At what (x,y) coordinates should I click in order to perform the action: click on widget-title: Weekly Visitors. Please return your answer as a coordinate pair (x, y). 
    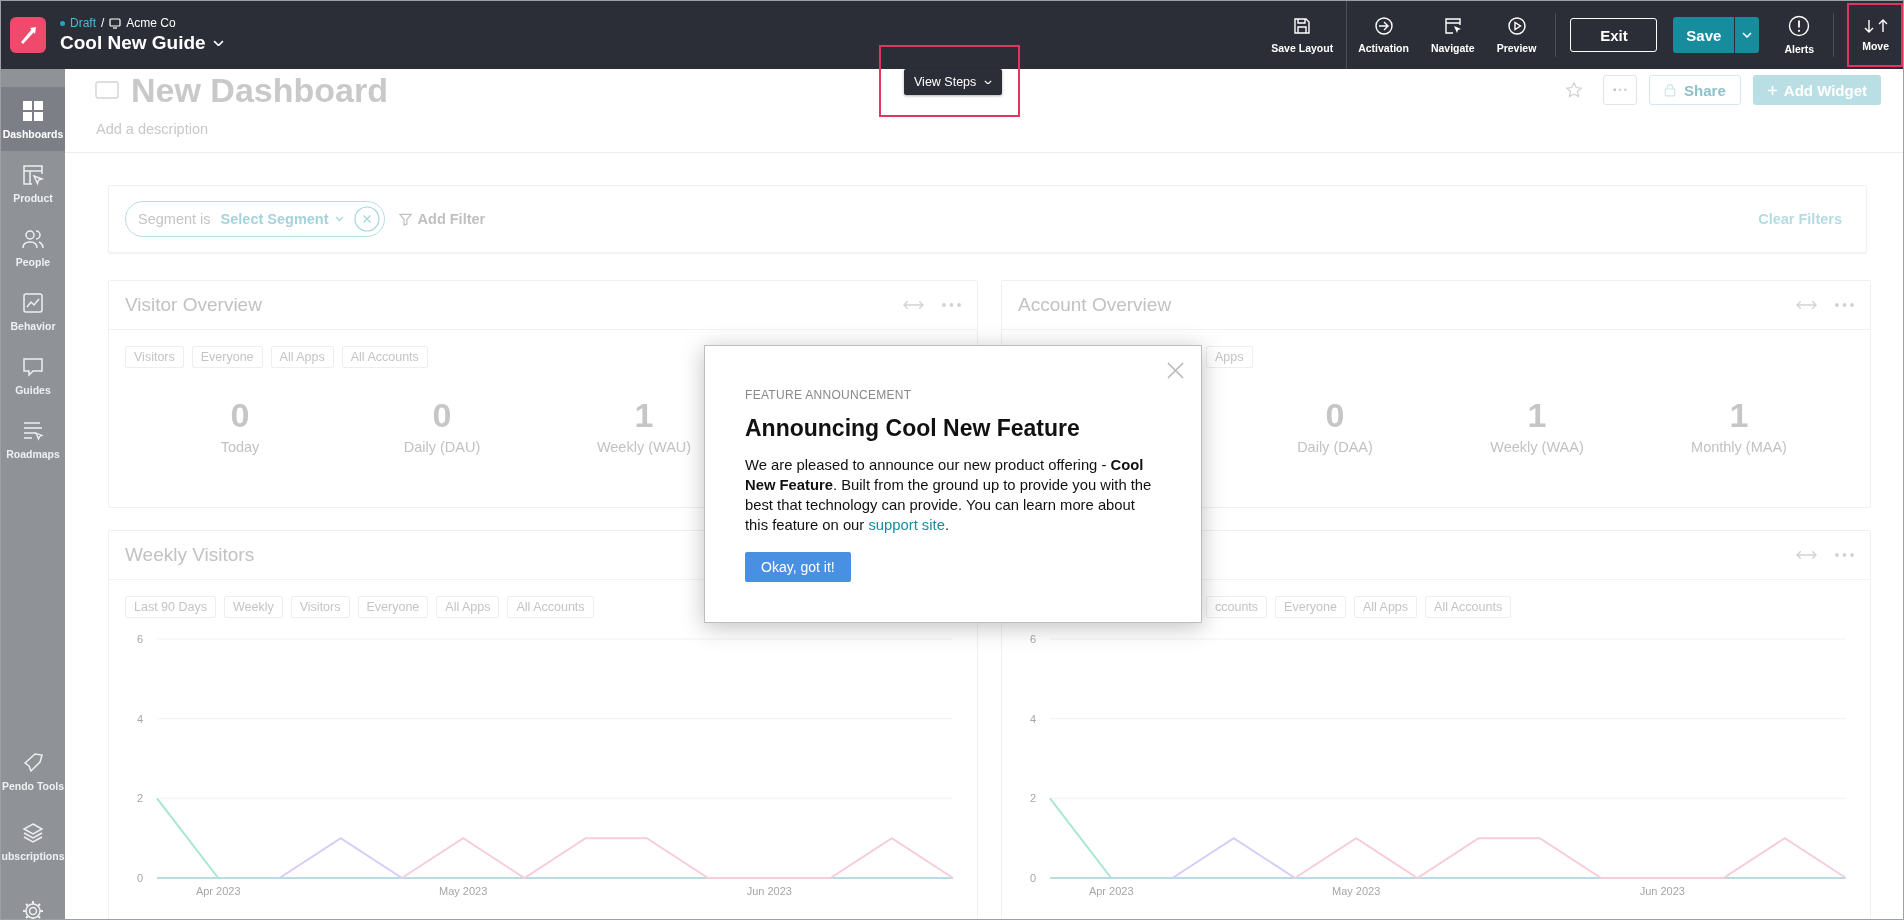
    Looking at the image, I should click on (190, 555).